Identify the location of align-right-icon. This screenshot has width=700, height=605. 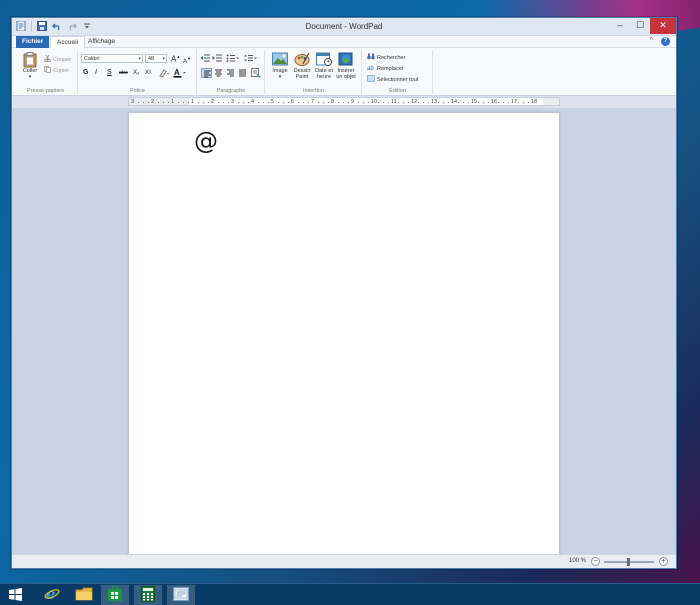
(230, 73).